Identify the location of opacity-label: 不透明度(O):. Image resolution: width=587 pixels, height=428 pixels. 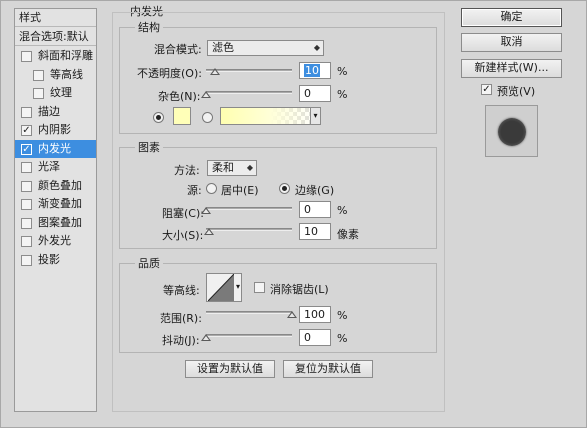
(169, 73).